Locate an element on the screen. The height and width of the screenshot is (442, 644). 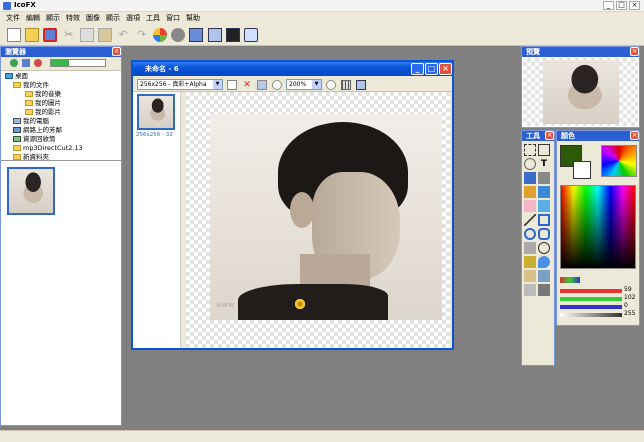
crop-tool-icon is located at coordinates (544, 150).